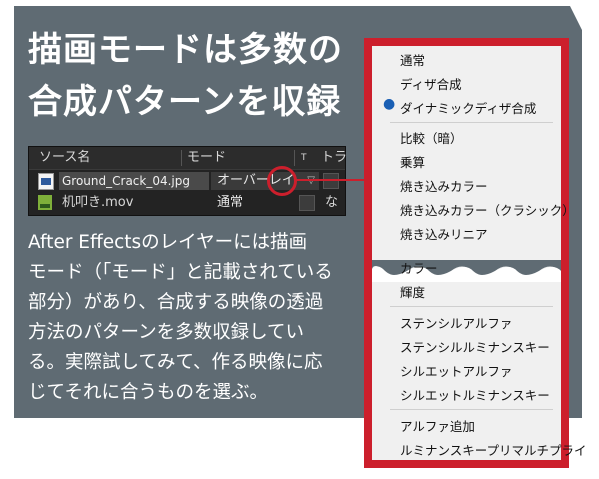  What do you see at coordinates (176, 302) in the screenshot?
I see `body-line: 部分）があり、合成する映像の透過` at bounding box center [176, 302].